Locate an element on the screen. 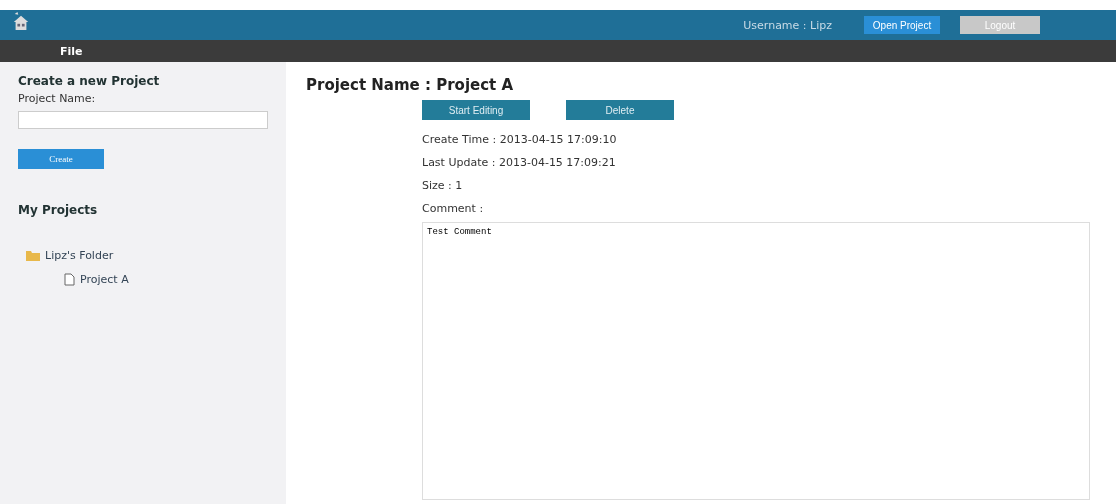 This screenshot has width=1116, height=504. section-title: Create a new Project is located at coordinates (89, 81).